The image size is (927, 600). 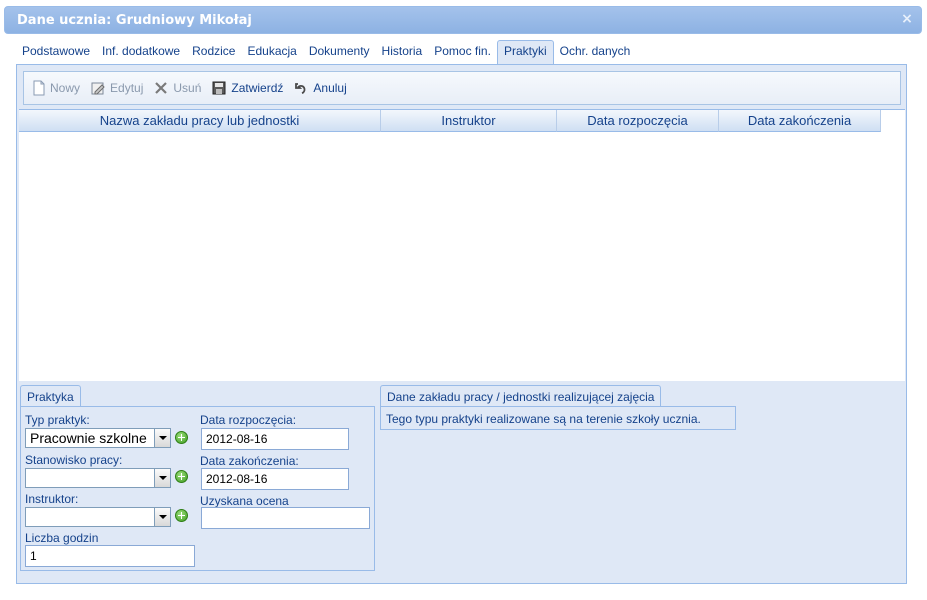 I want to click on hours-label: Liczba godzin, so click(x=62, y=538).